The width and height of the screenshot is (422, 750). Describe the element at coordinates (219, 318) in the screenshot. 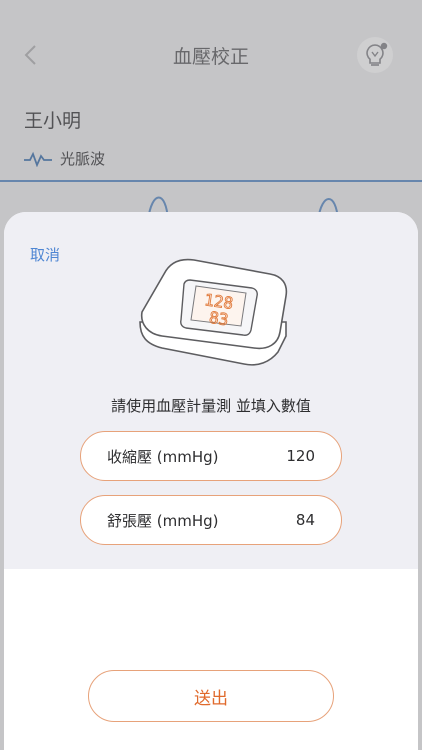

I see `device-diastolic-readout: 83` at that location.